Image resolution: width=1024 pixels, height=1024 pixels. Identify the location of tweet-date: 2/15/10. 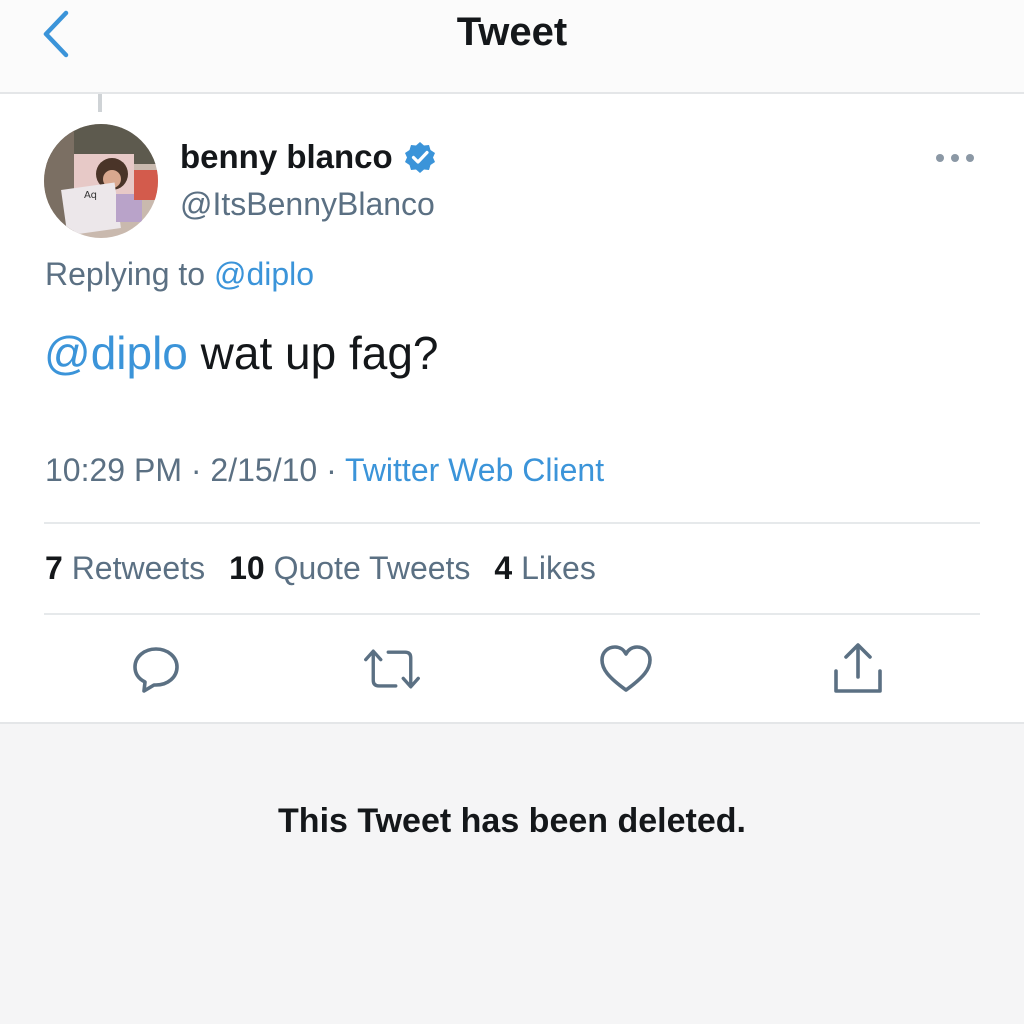
(264, 470).